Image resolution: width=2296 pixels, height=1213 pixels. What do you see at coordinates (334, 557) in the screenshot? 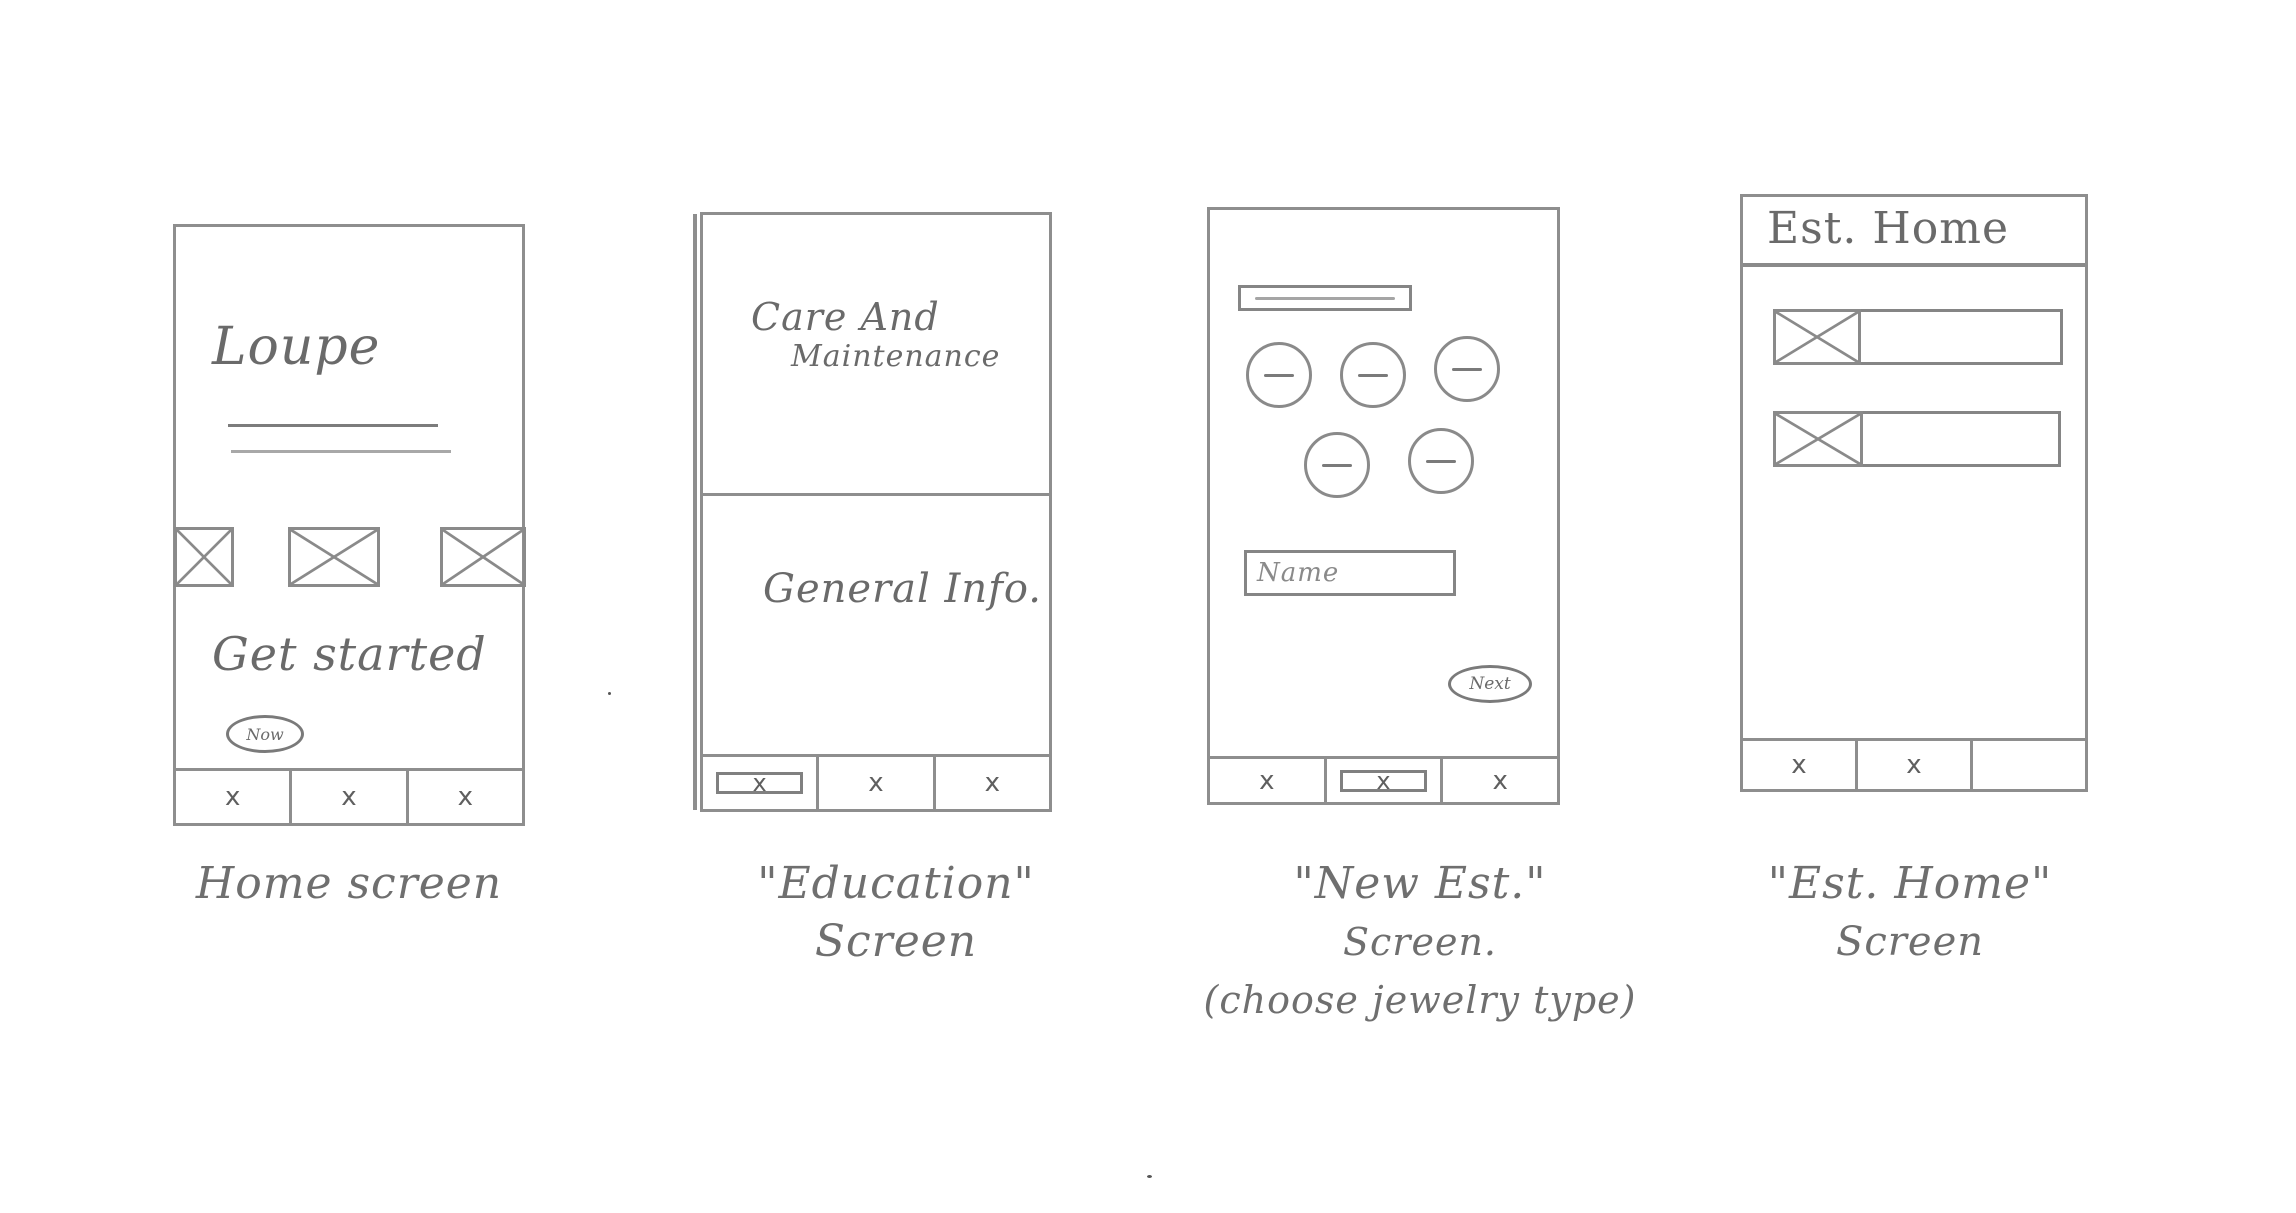
I see `carousel-image-center` at bounding box center [334, 557].